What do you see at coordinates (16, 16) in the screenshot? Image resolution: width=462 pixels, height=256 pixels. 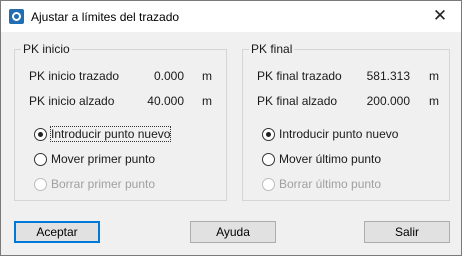 I see `app-icon` at bounding box center [16, 16].